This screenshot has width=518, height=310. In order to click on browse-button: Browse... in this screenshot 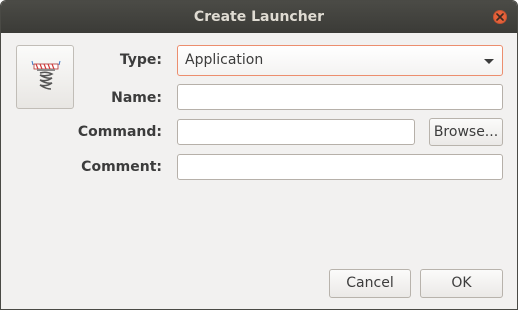, I will do `click(466, 132)`.